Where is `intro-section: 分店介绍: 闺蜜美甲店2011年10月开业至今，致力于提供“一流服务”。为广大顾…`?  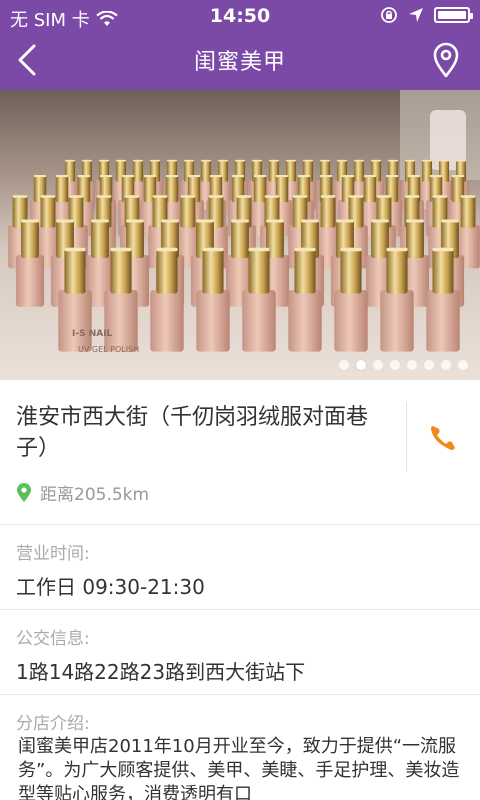
intro-section: 分店介绍: 闺蜜美甲店2011年10月开业至今，致力于提供“一流服务”。为广大顾… is located at coordinates (240, 747).